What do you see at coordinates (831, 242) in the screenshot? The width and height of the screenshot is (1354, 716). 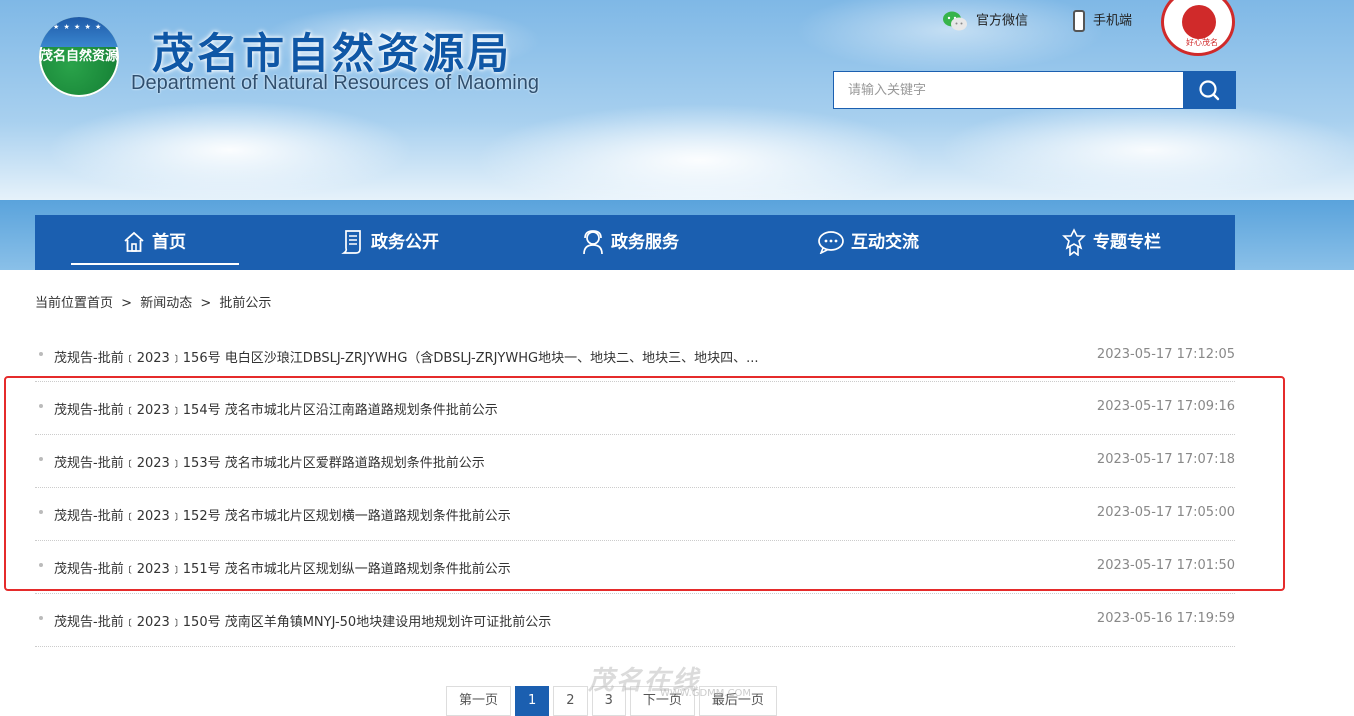 I see `chat-bubble-icon` at bounding box center [831, 242].